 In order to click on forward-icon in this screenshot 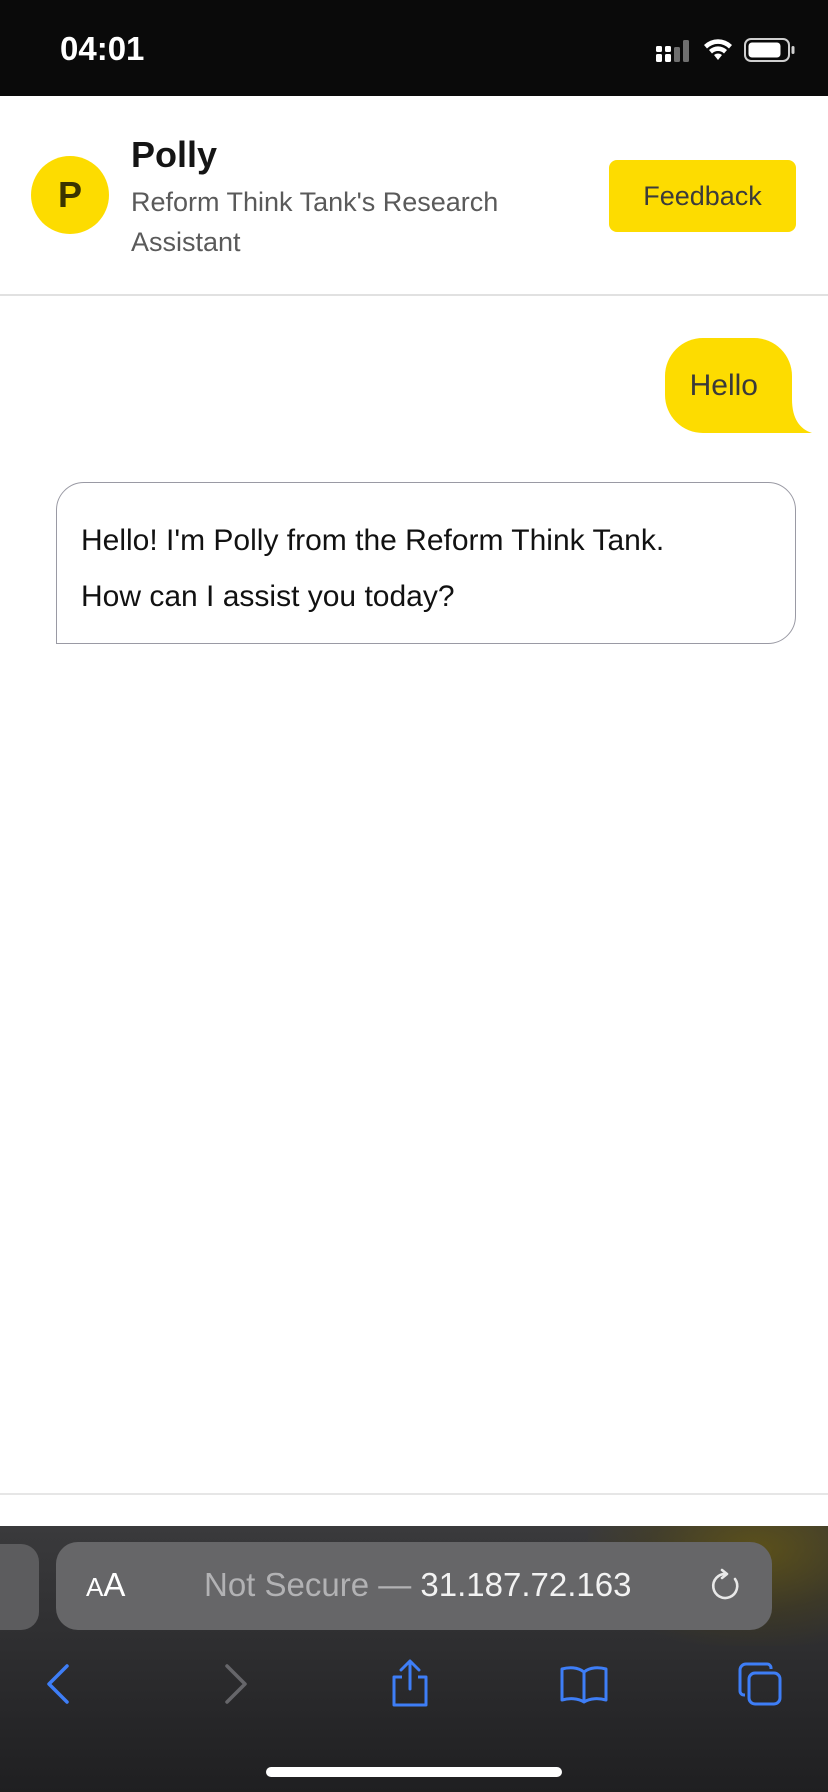, I will do `click(236, 1684)`.